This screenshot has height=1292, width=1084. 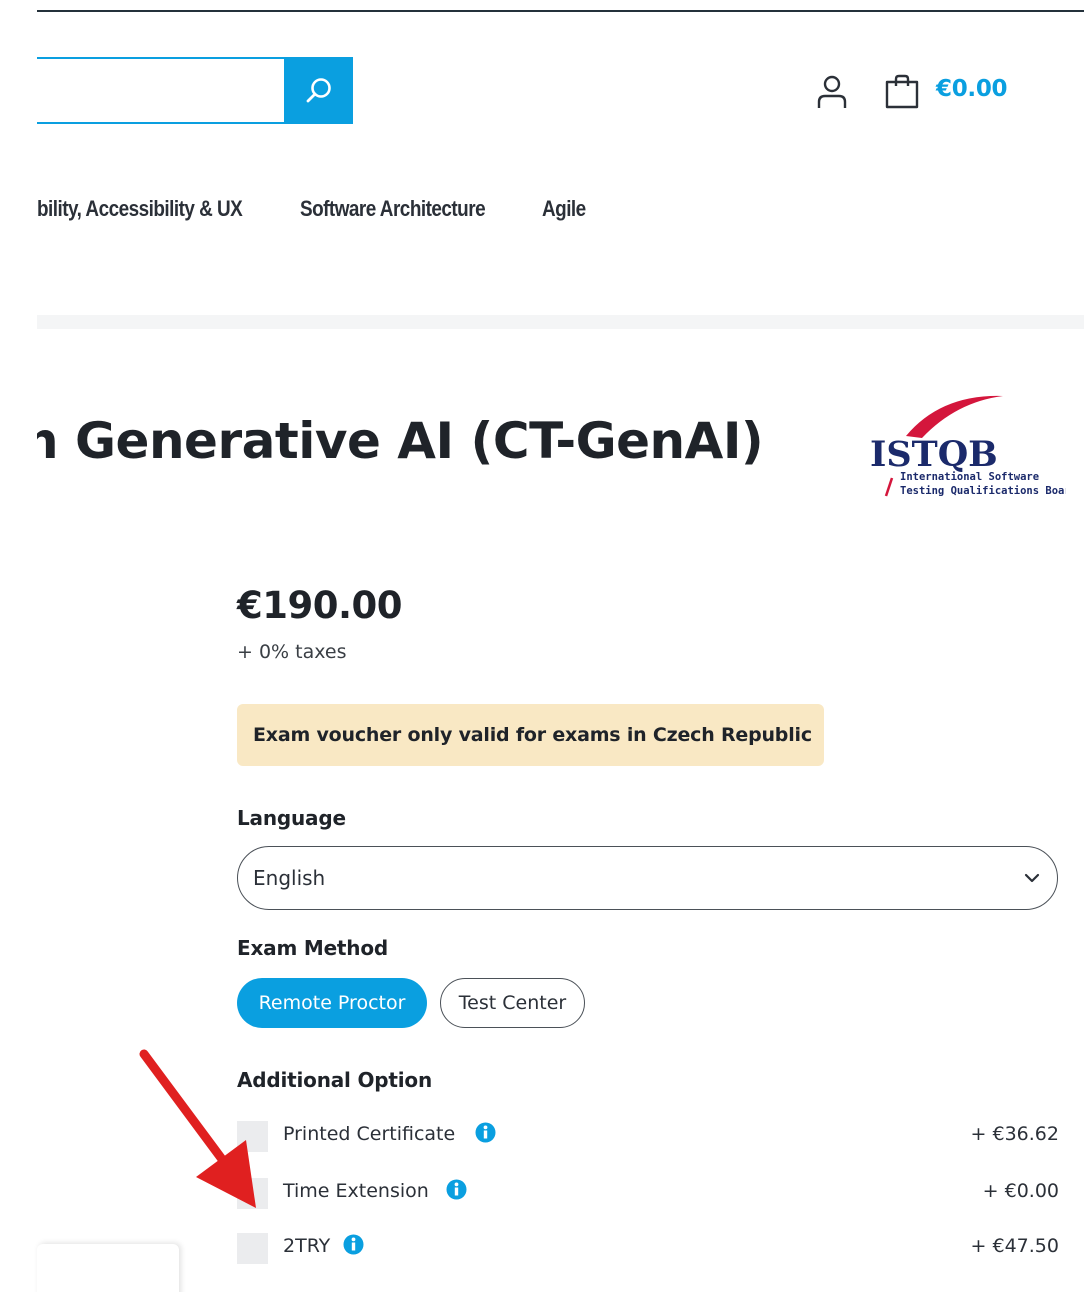 I want to click on search-icon, so click(x=318, y=89).